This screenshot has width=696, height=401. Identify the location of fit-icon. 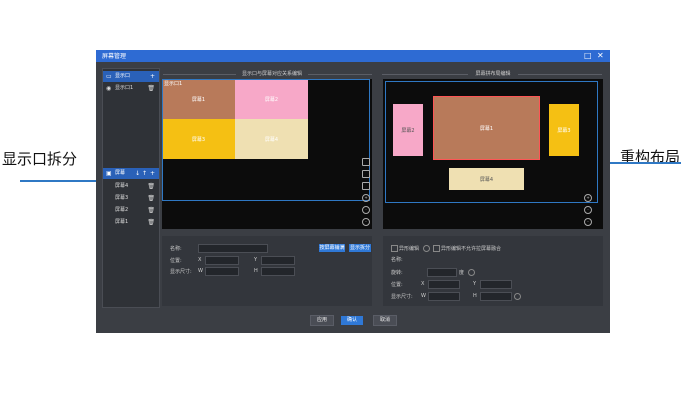
(366, 162).